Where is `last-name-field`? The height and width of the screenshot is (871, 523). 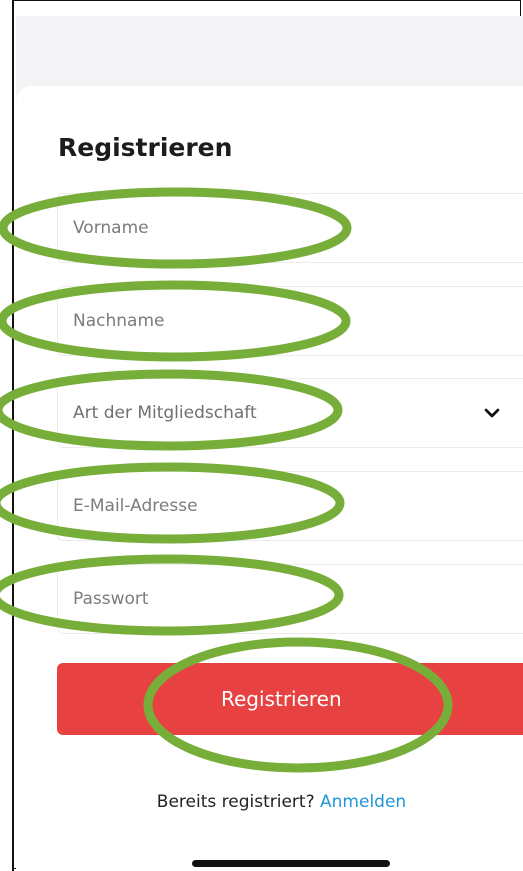
last-name-field is located at coordinates (290, 321).